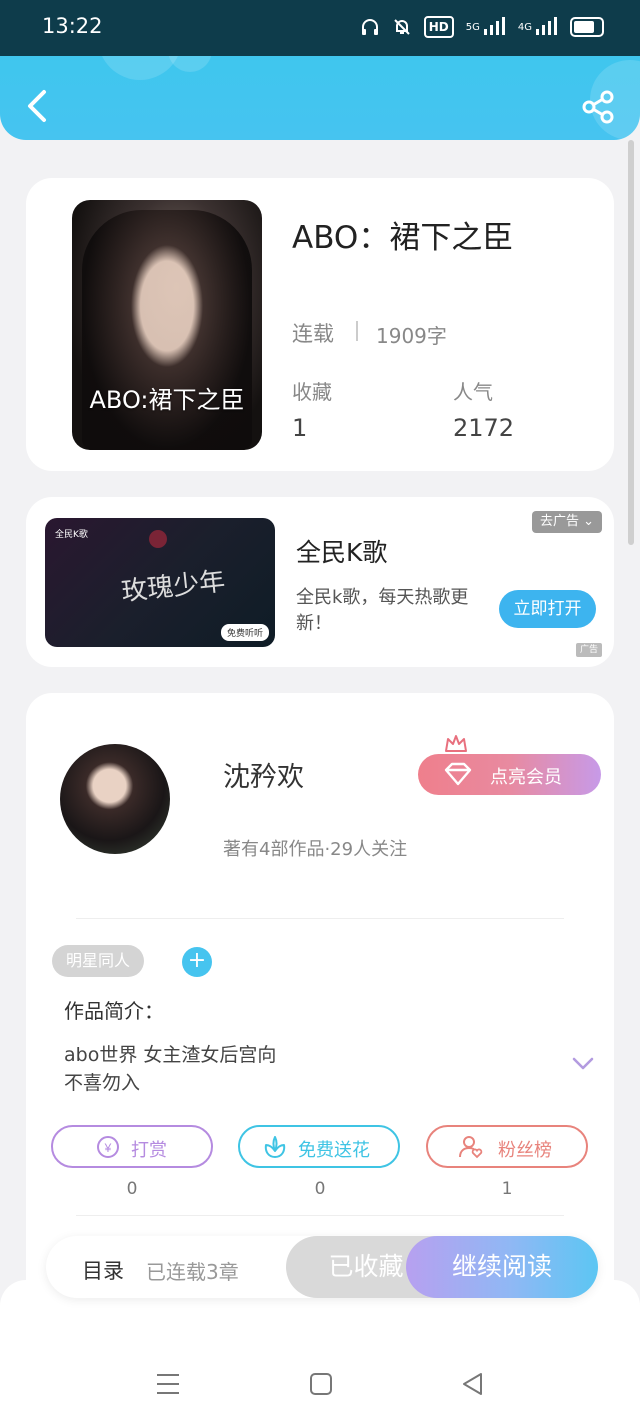  What do you see at coordinates (486, 27) in the screenshot?
I see `5g-signal-icon: 5G` at bounding box center [486, 27].